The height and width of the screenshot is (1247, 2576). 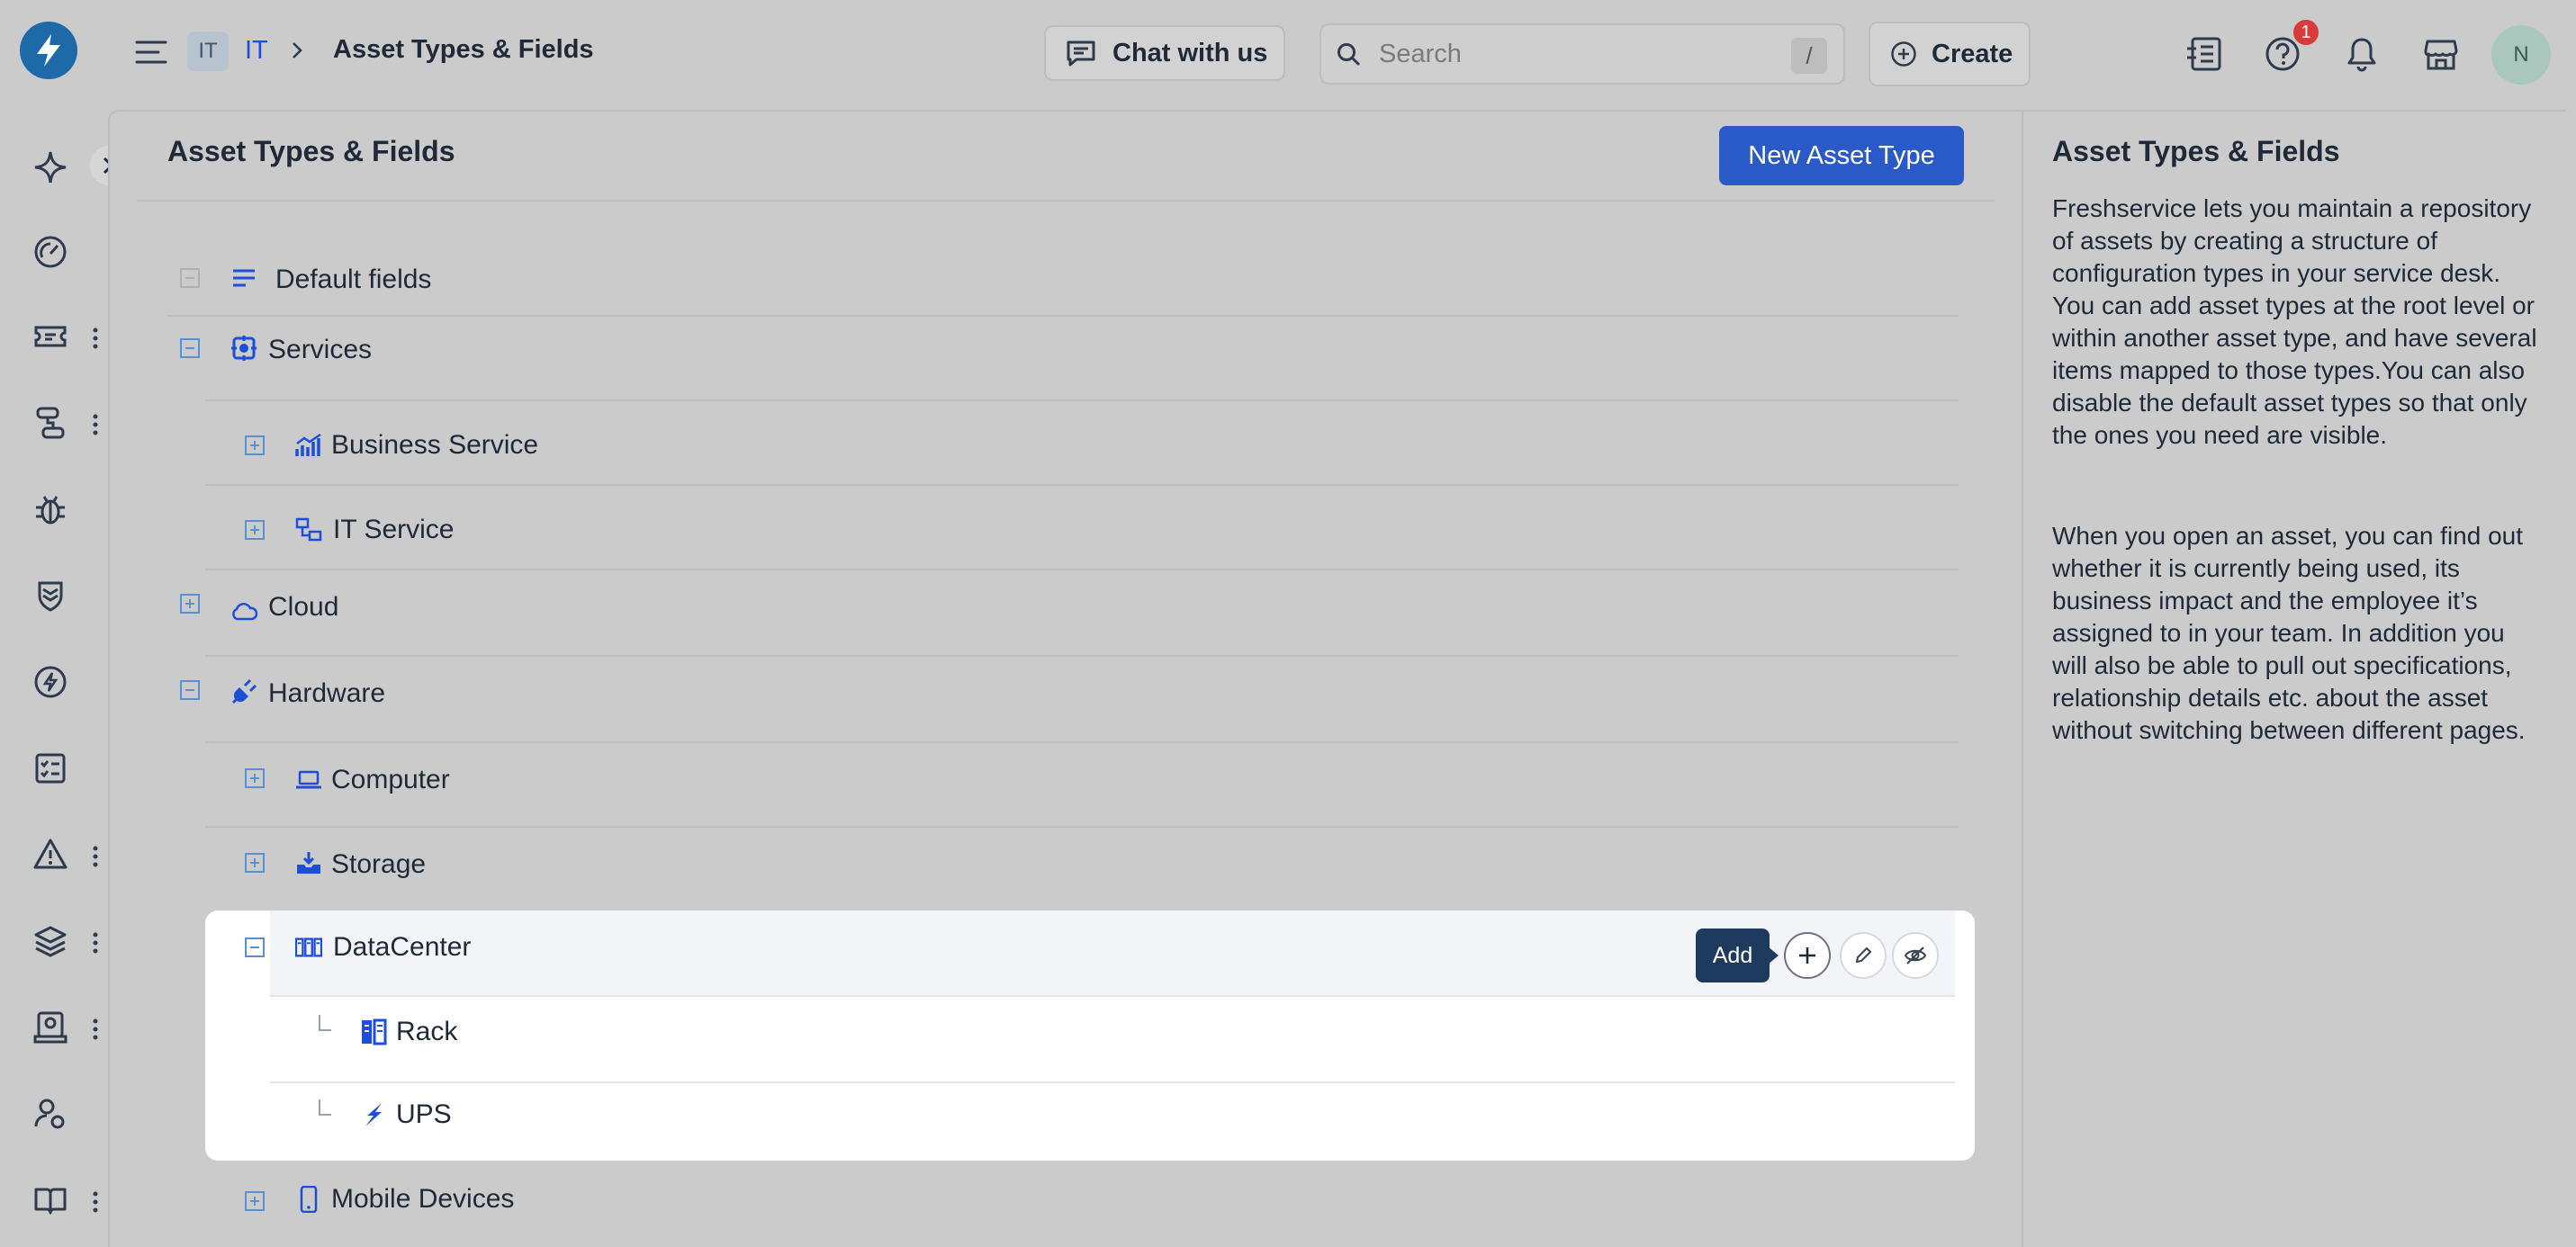 What do you see at coordinates (1082, 1204) in the screenshot?
I see `tree-row-mobile-devices: Mobile Devices` at bounding box center [1082, 1204].